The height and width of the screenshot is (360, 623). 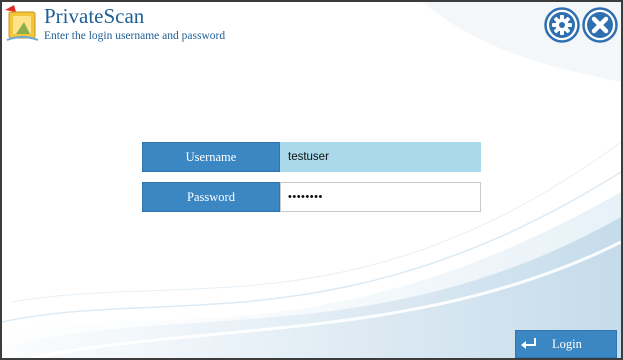 I want to click on close-icon, so click(x=600, y=25).